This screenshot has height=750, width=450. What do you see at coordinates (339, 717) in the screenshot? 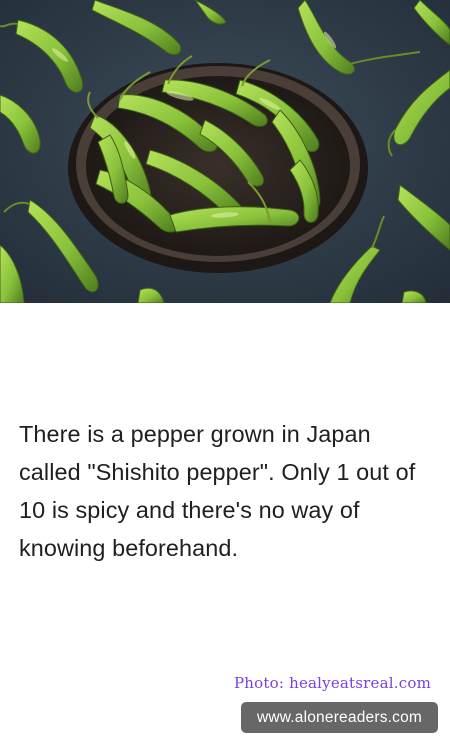
I see `site-url-badge: www.alonereaders.com` at bounding box center [339, 717].